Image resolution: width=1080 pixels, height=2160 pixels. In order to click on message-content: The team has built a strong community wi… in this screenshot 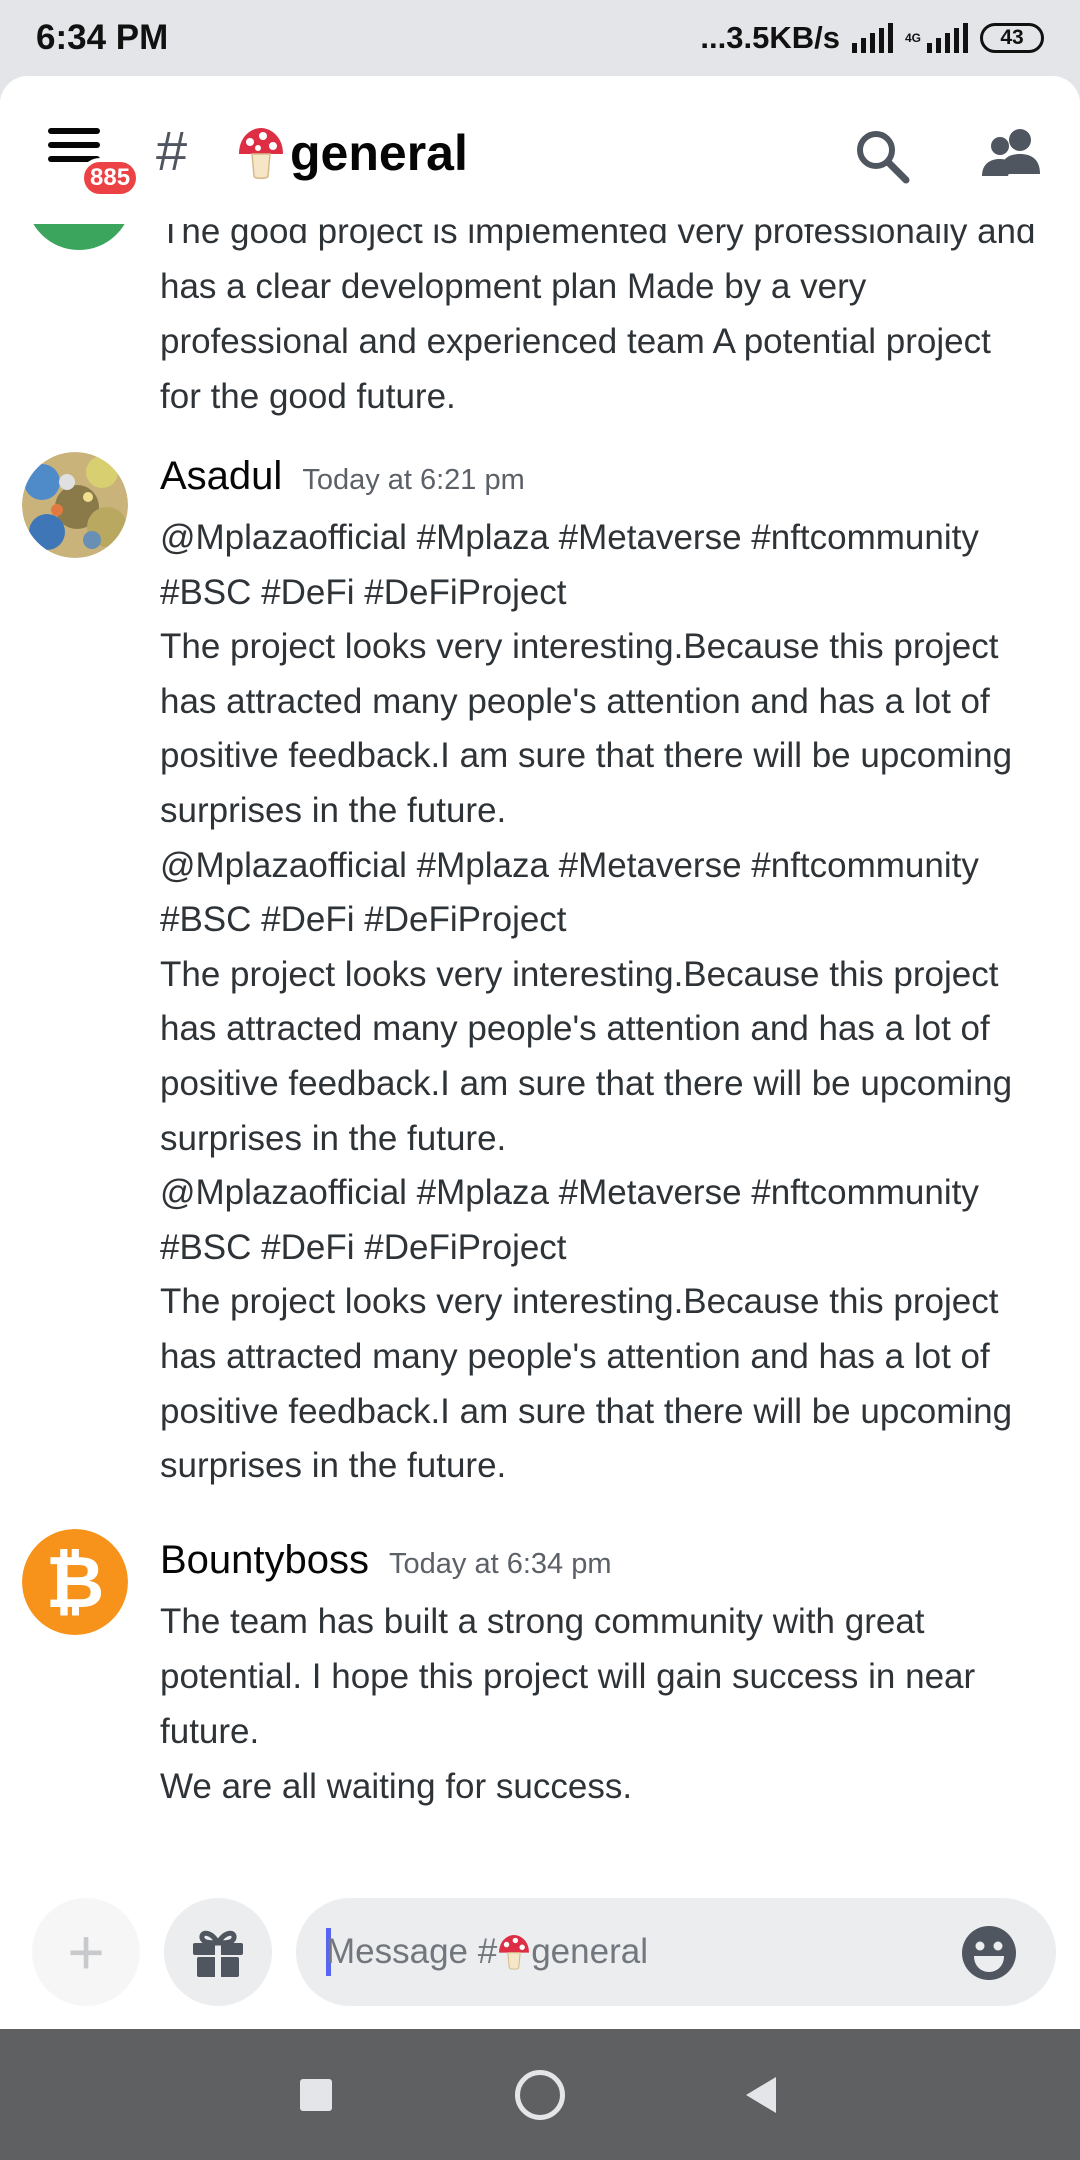, I will do `click(610, 1704)`.